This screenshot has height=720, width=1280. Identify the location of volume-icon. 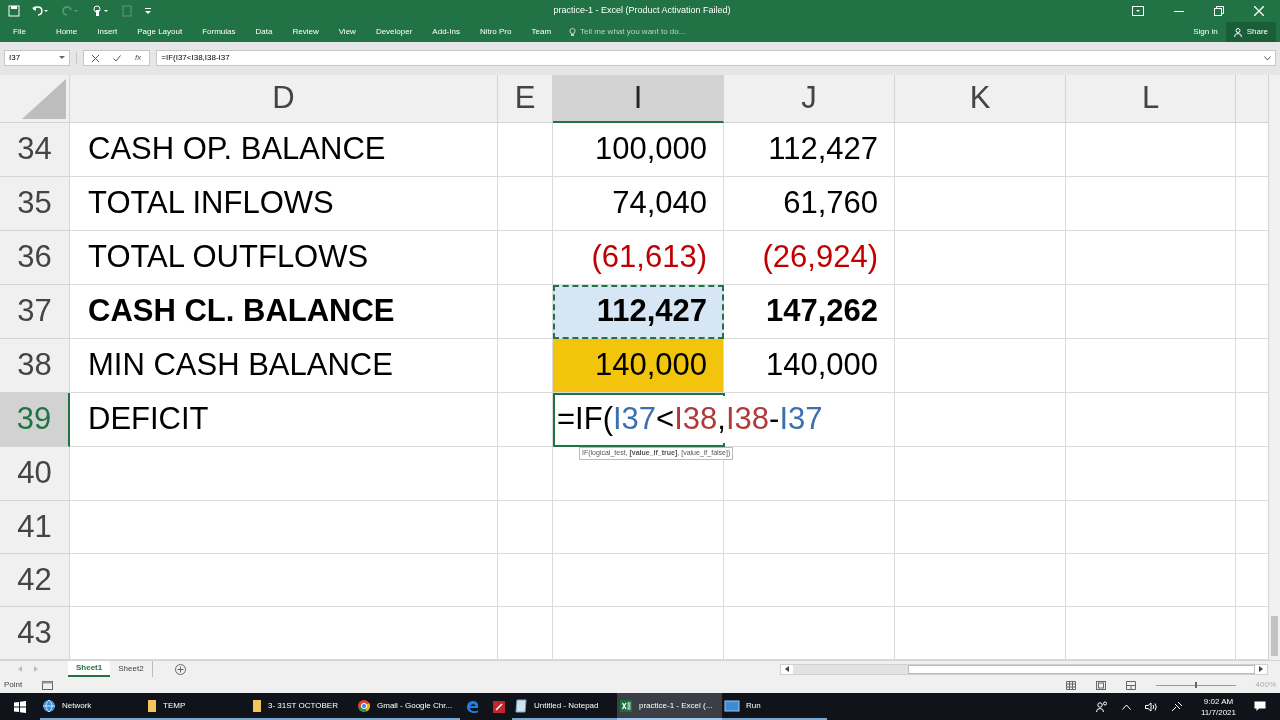
(1151, 706).